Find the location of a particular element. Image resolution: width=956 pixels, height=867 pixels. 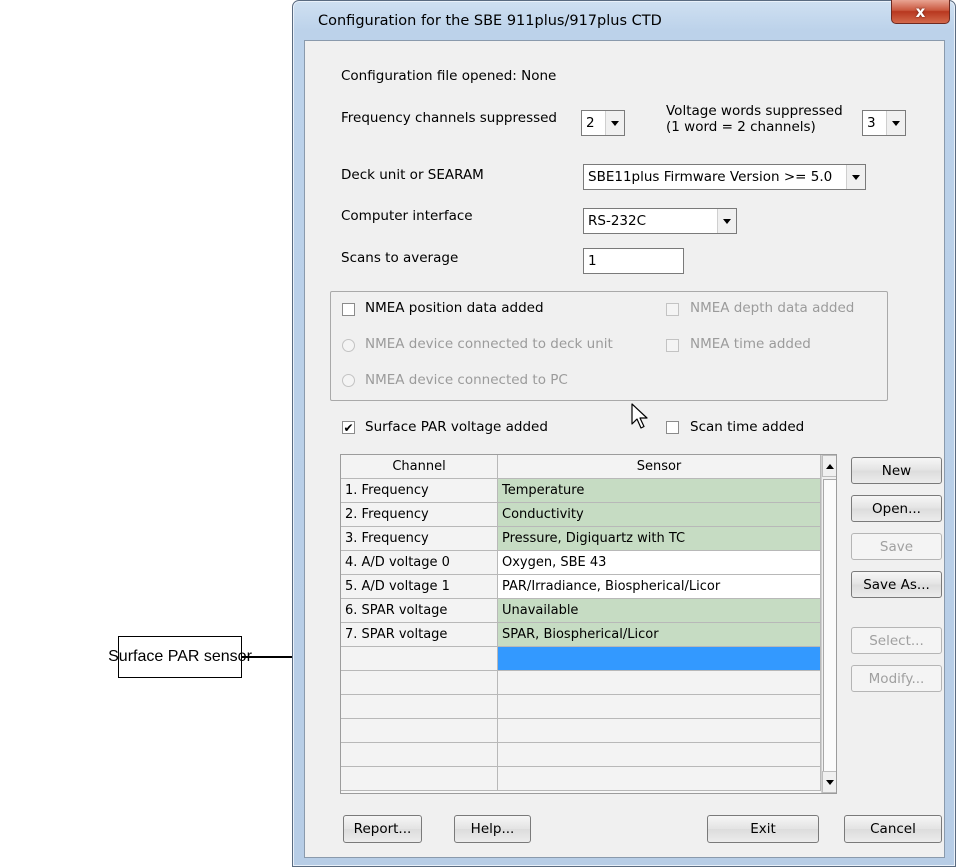

chevron-up-icon is located at coordinates (830, 466).